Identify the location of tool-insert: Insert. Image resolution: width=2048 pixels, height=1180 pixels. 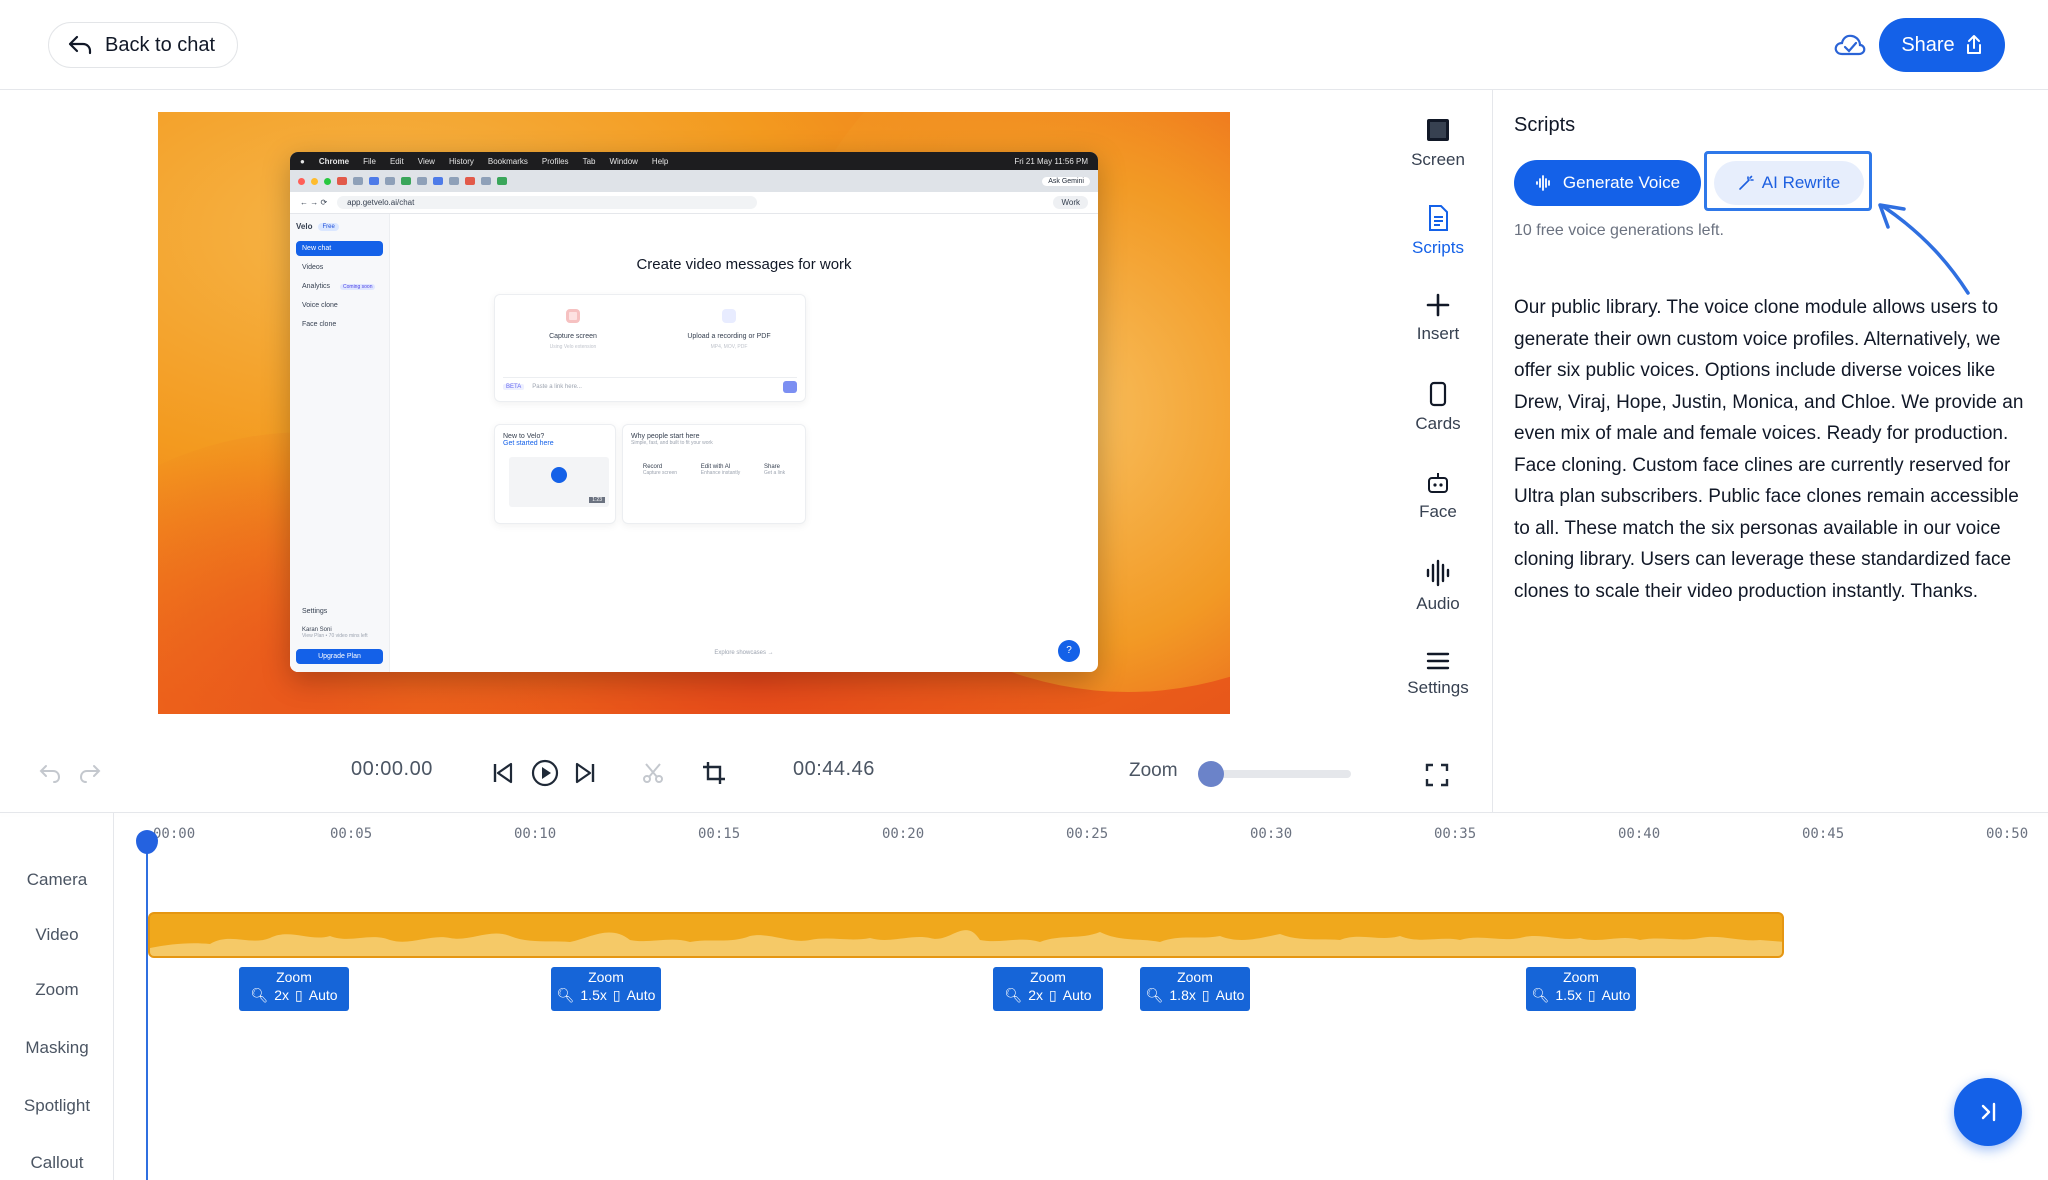
(1438, 318).